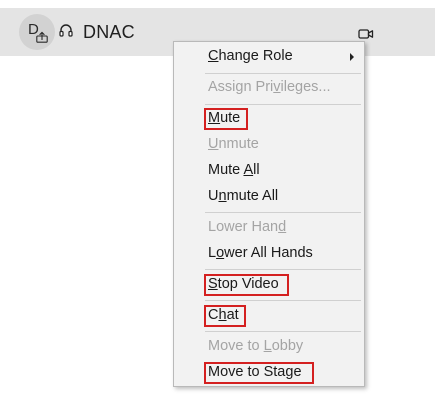  I want to click on headset-icon, so click(66, 30).